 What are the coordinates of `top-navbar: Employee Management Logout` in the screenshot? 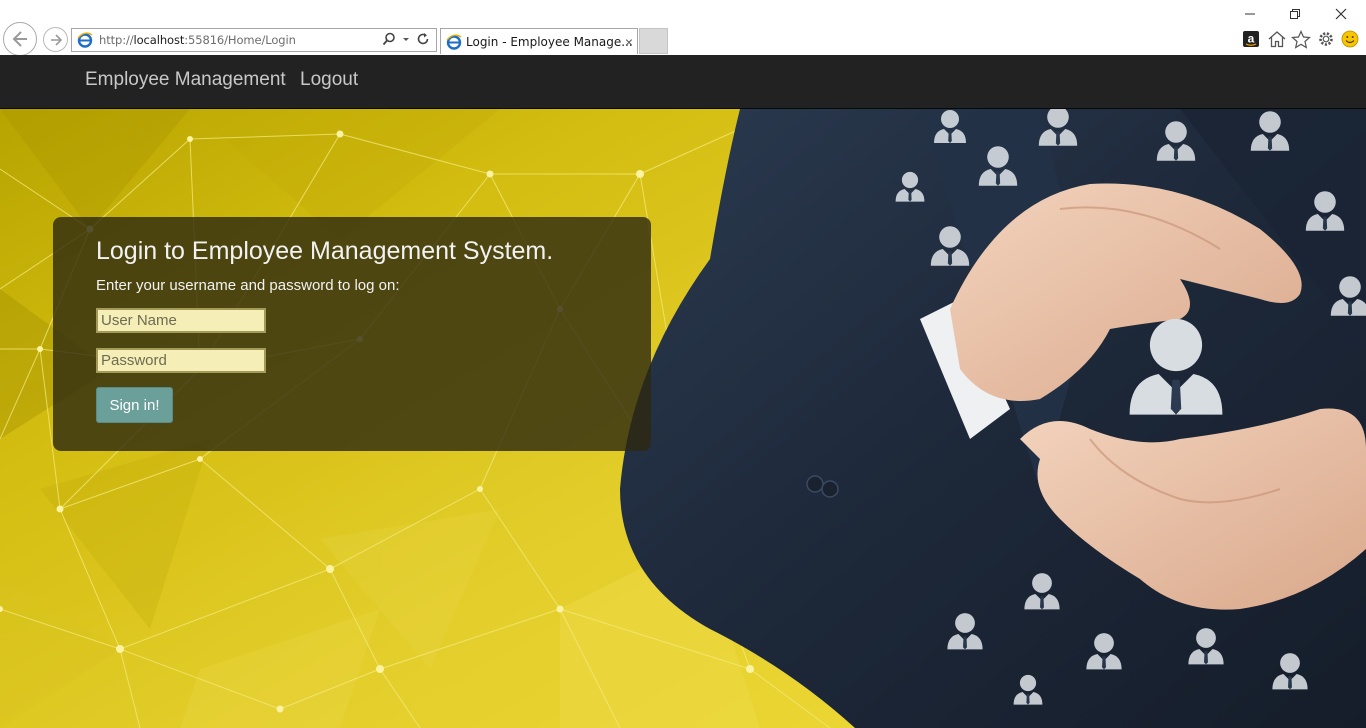 It's located at (683, 82).